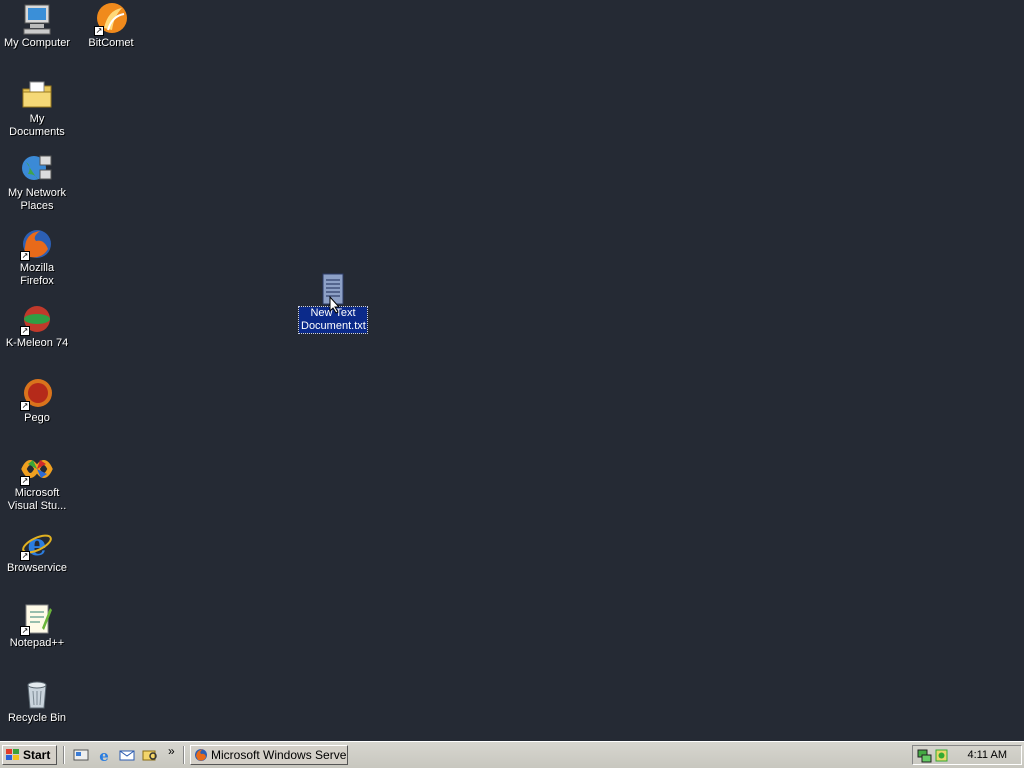 Image resolution: width=1024 pixels, height=768 pixels. What do you see at coordinates (37, 95) in the screenshot?
I see `my-documents-icon` at bounding box center [37, 95].